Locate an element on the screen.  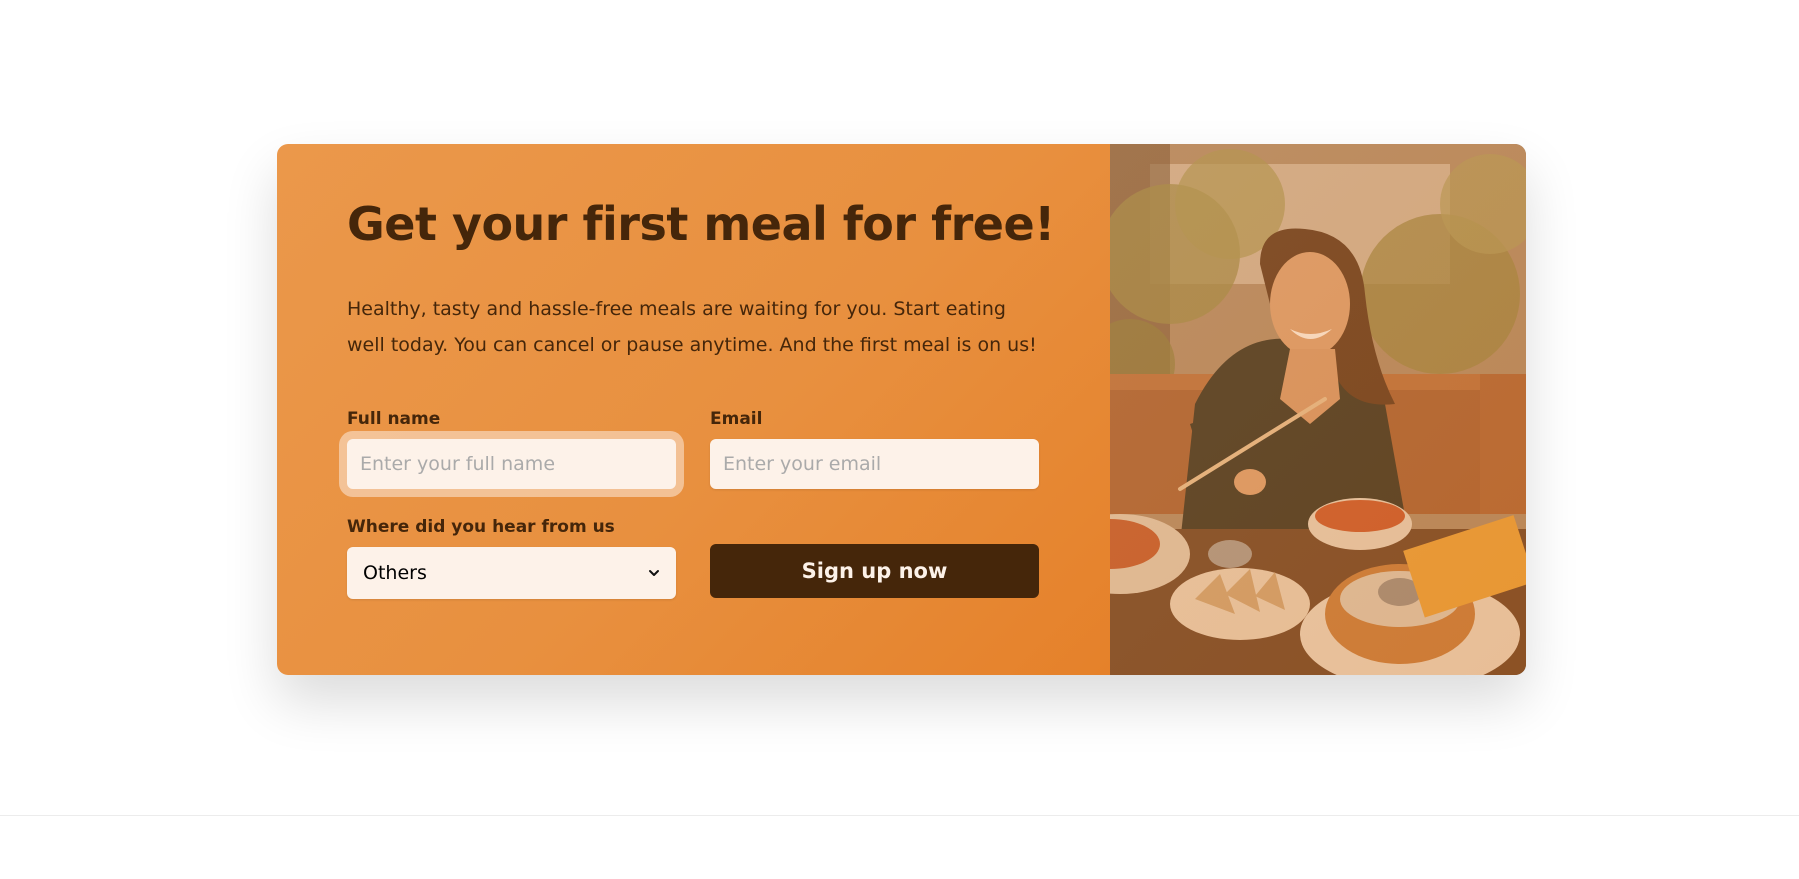
woman-eating-meal-photo is located at coordinates (1318, 409).